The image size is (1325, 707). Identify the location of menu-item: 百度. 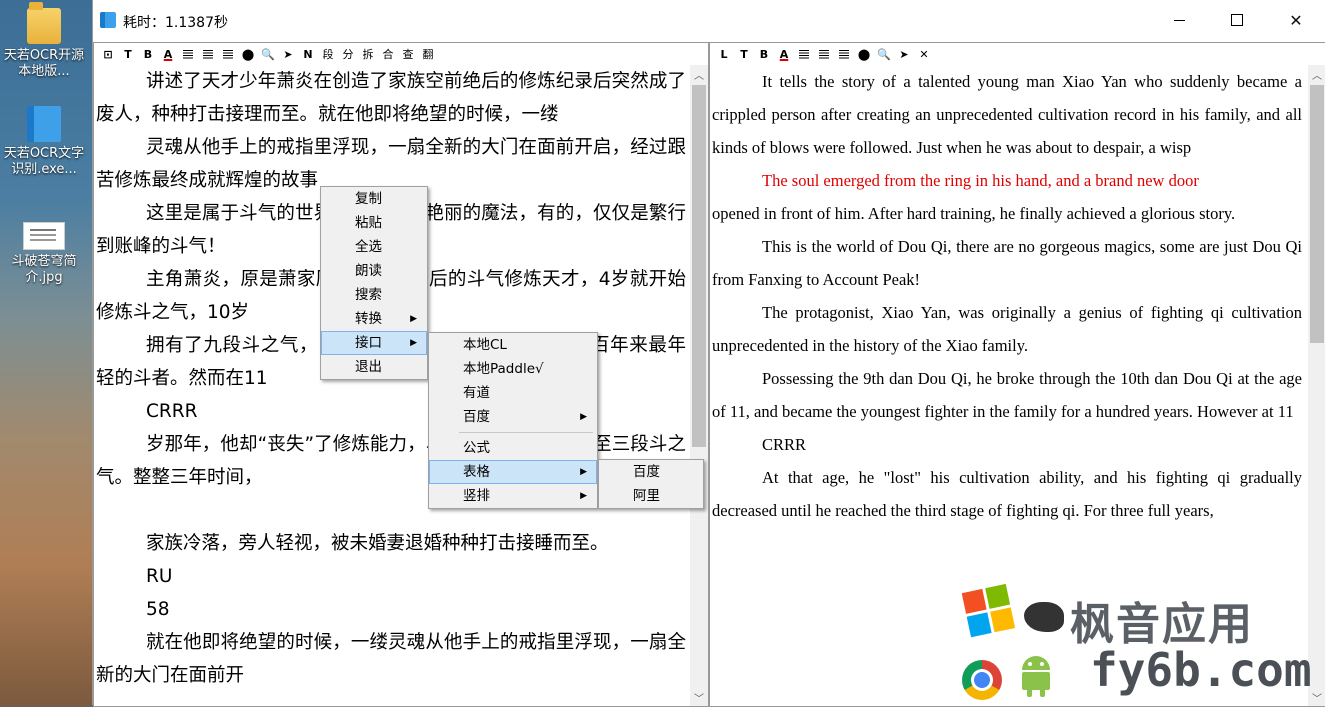
(651, 472).